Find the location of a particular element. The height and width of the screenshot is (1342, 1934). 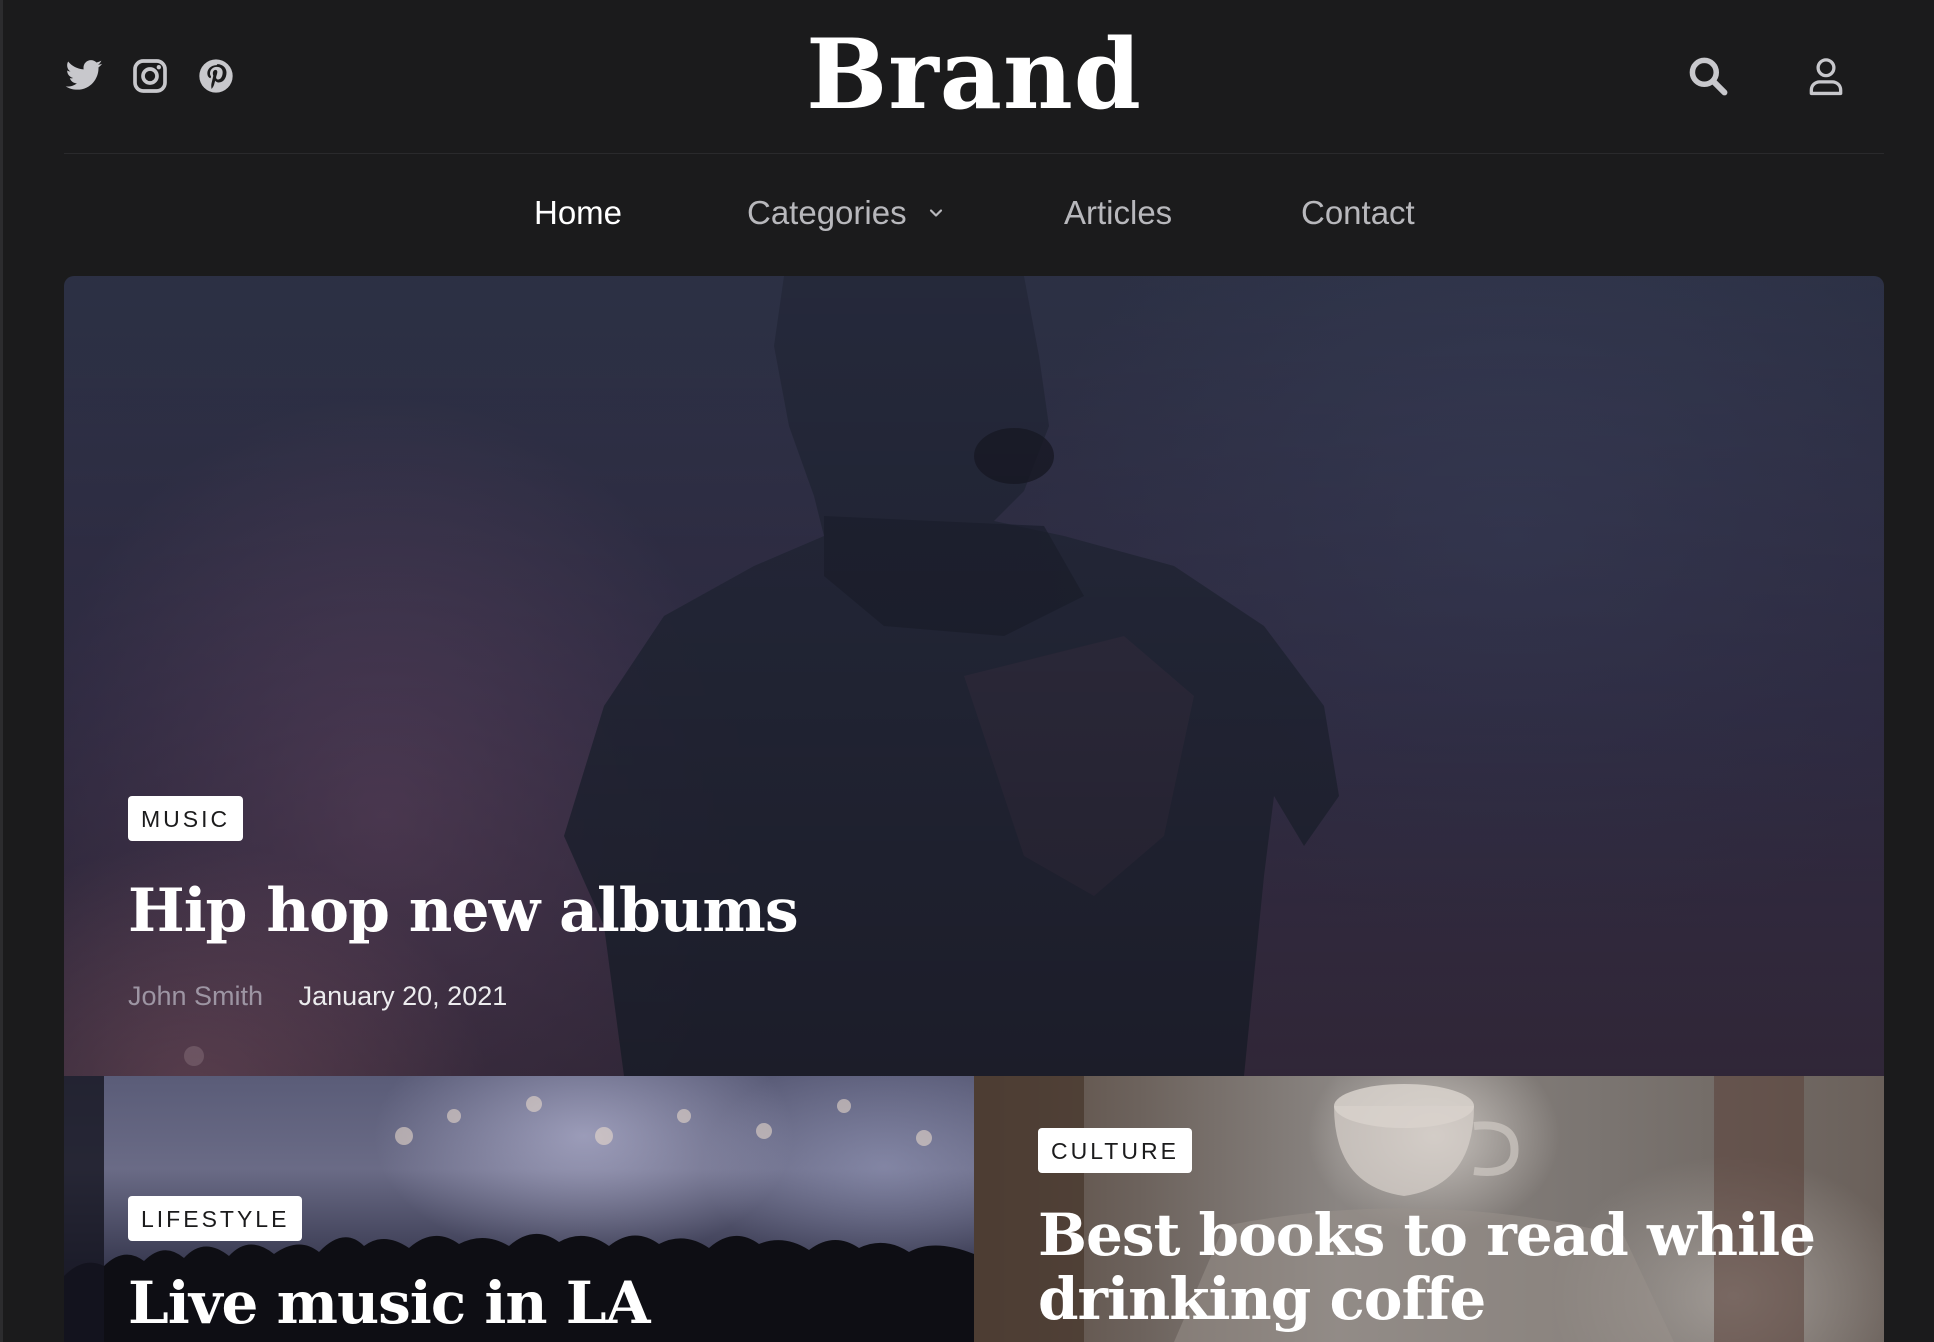

publish-date: January 20, 2021 is located at coordinates (403, 996).